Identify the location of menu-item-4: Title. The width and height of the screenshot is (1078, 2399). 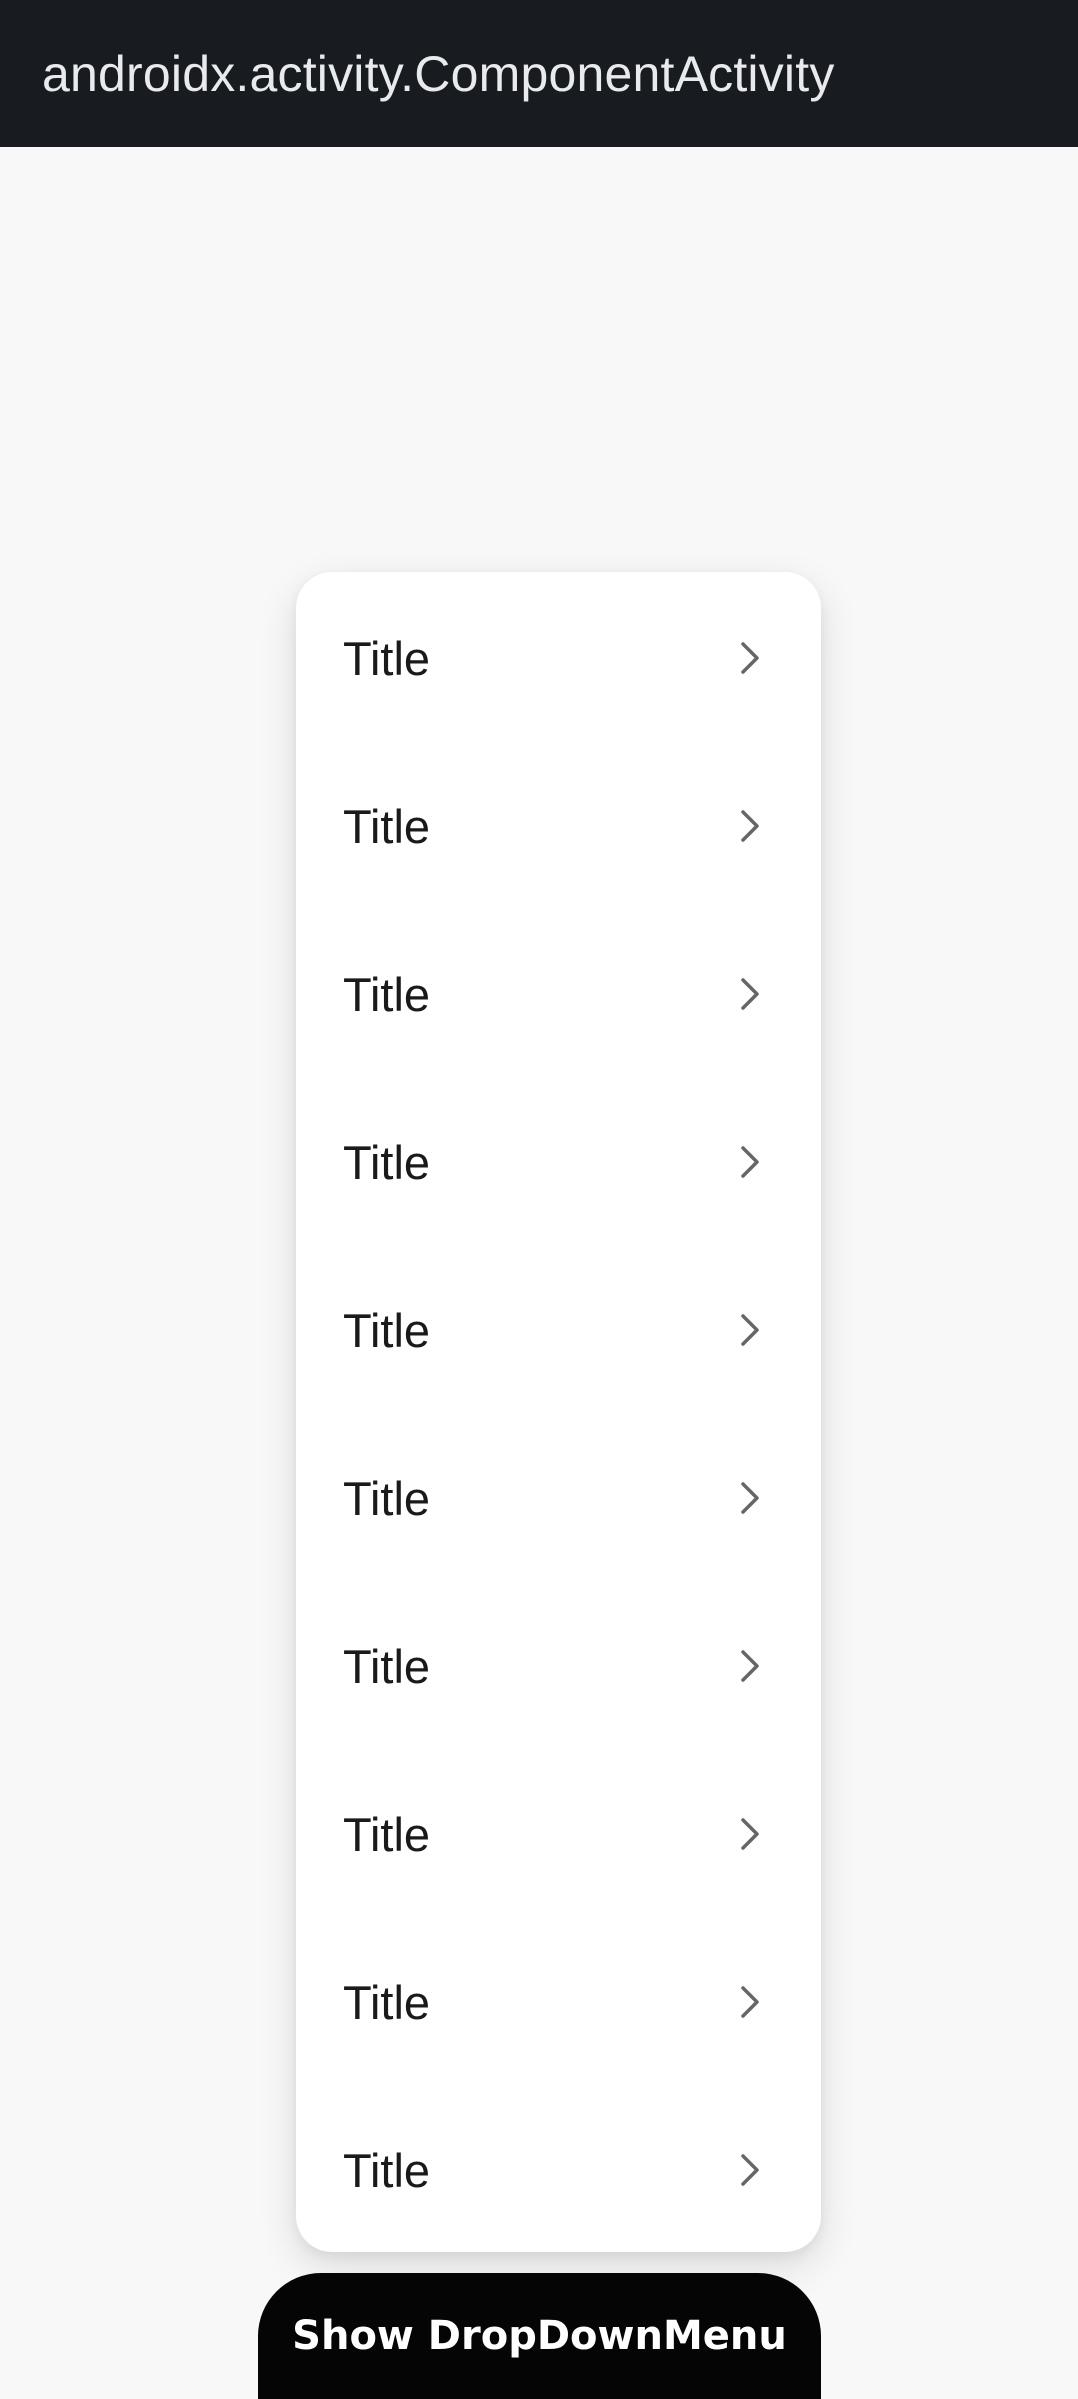
(558, 1162).